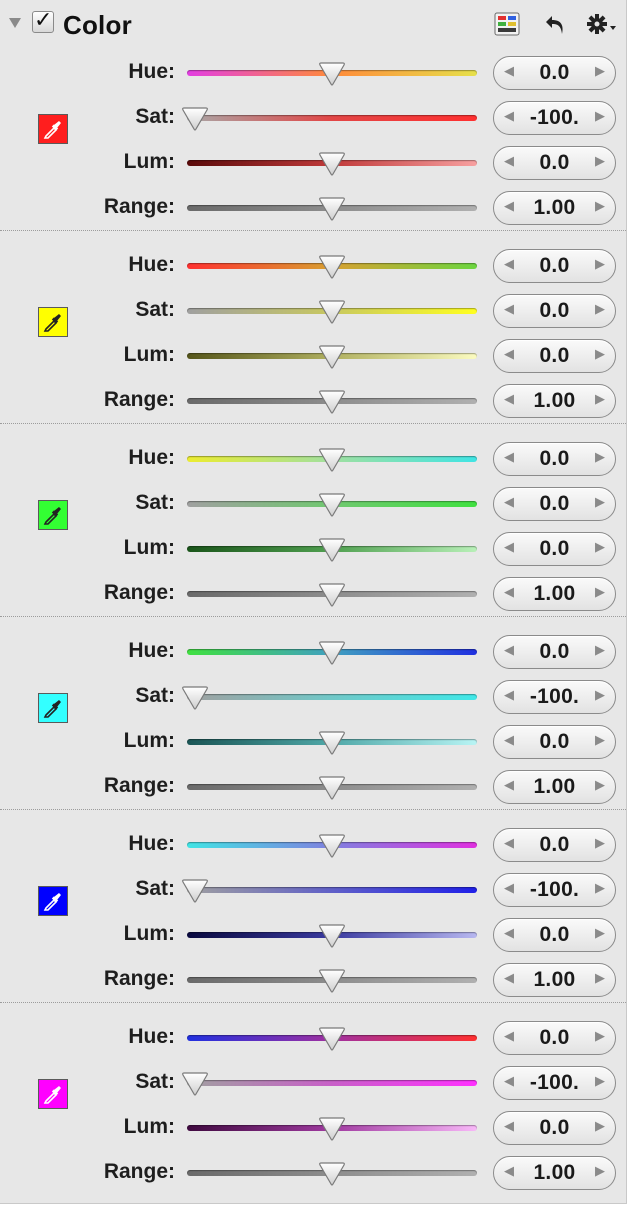  I want to click on sat-value-stepper: ◀ 0.0 ▶, so click(554, 311).